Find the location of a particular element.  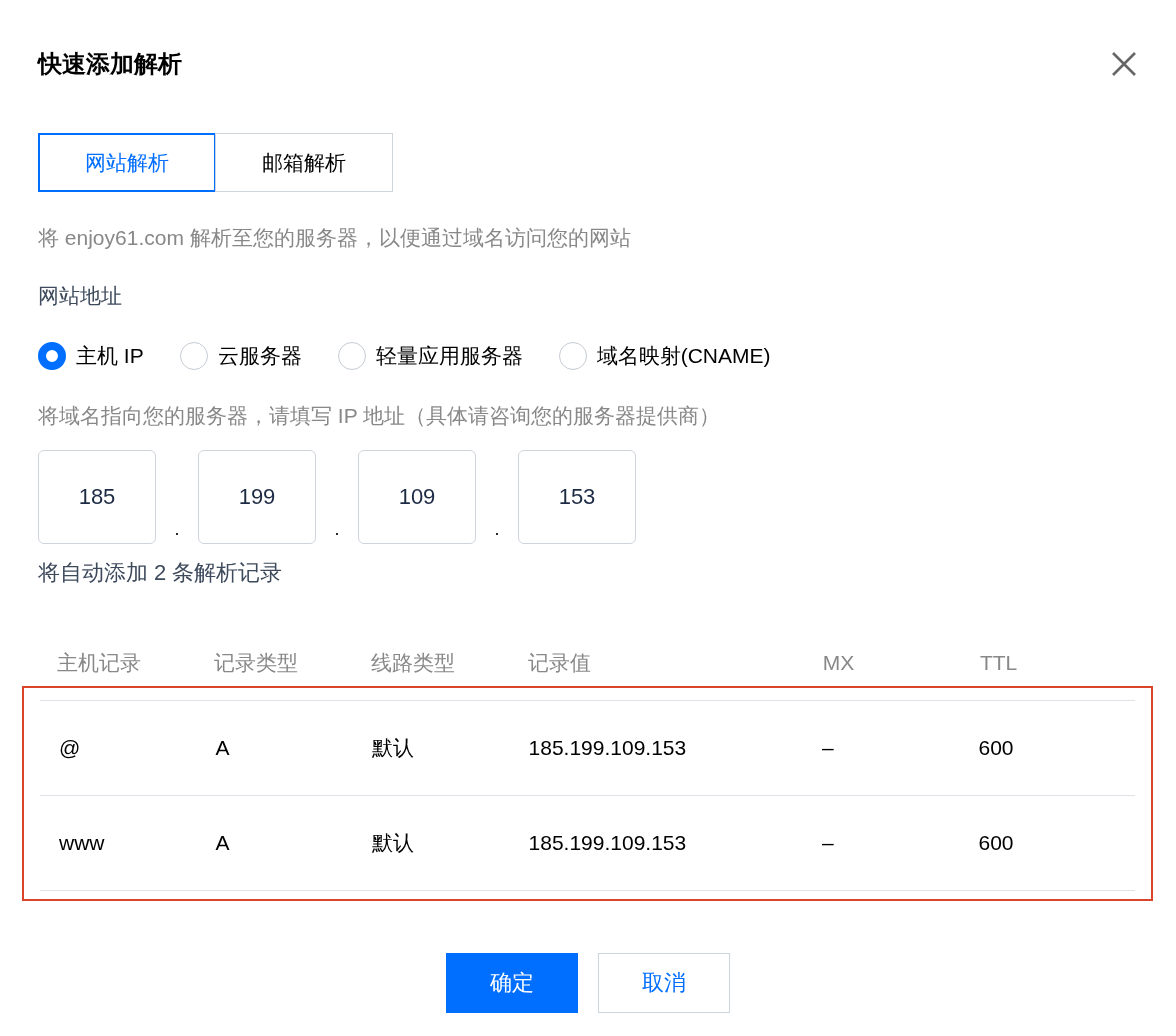

column-header: 主机记录 is located at coordinates (99, 663).